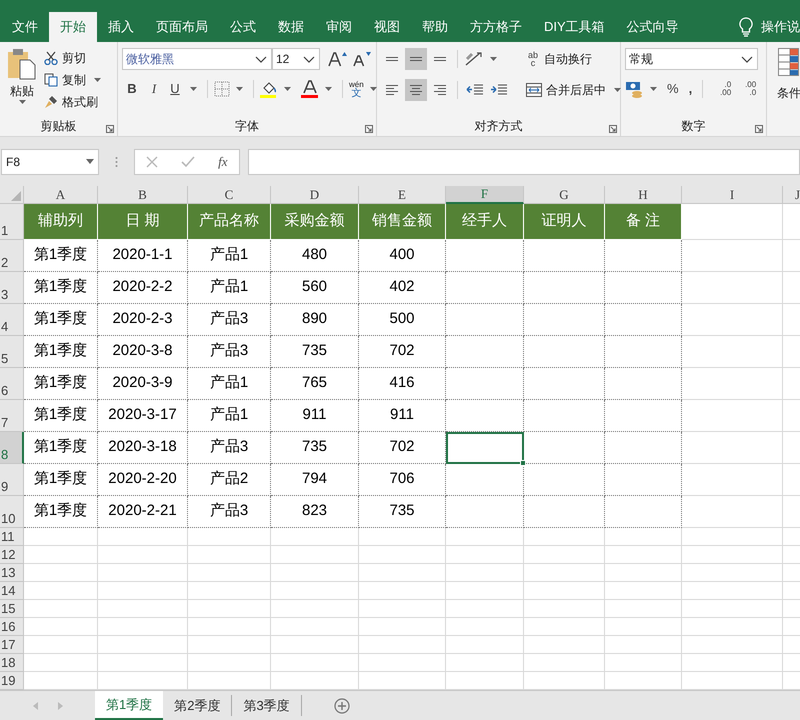 This screenshot has width=800, height=720. Describe the element at coordinates (416, 90) in the screenshot. I see `align-center-button` at that location.